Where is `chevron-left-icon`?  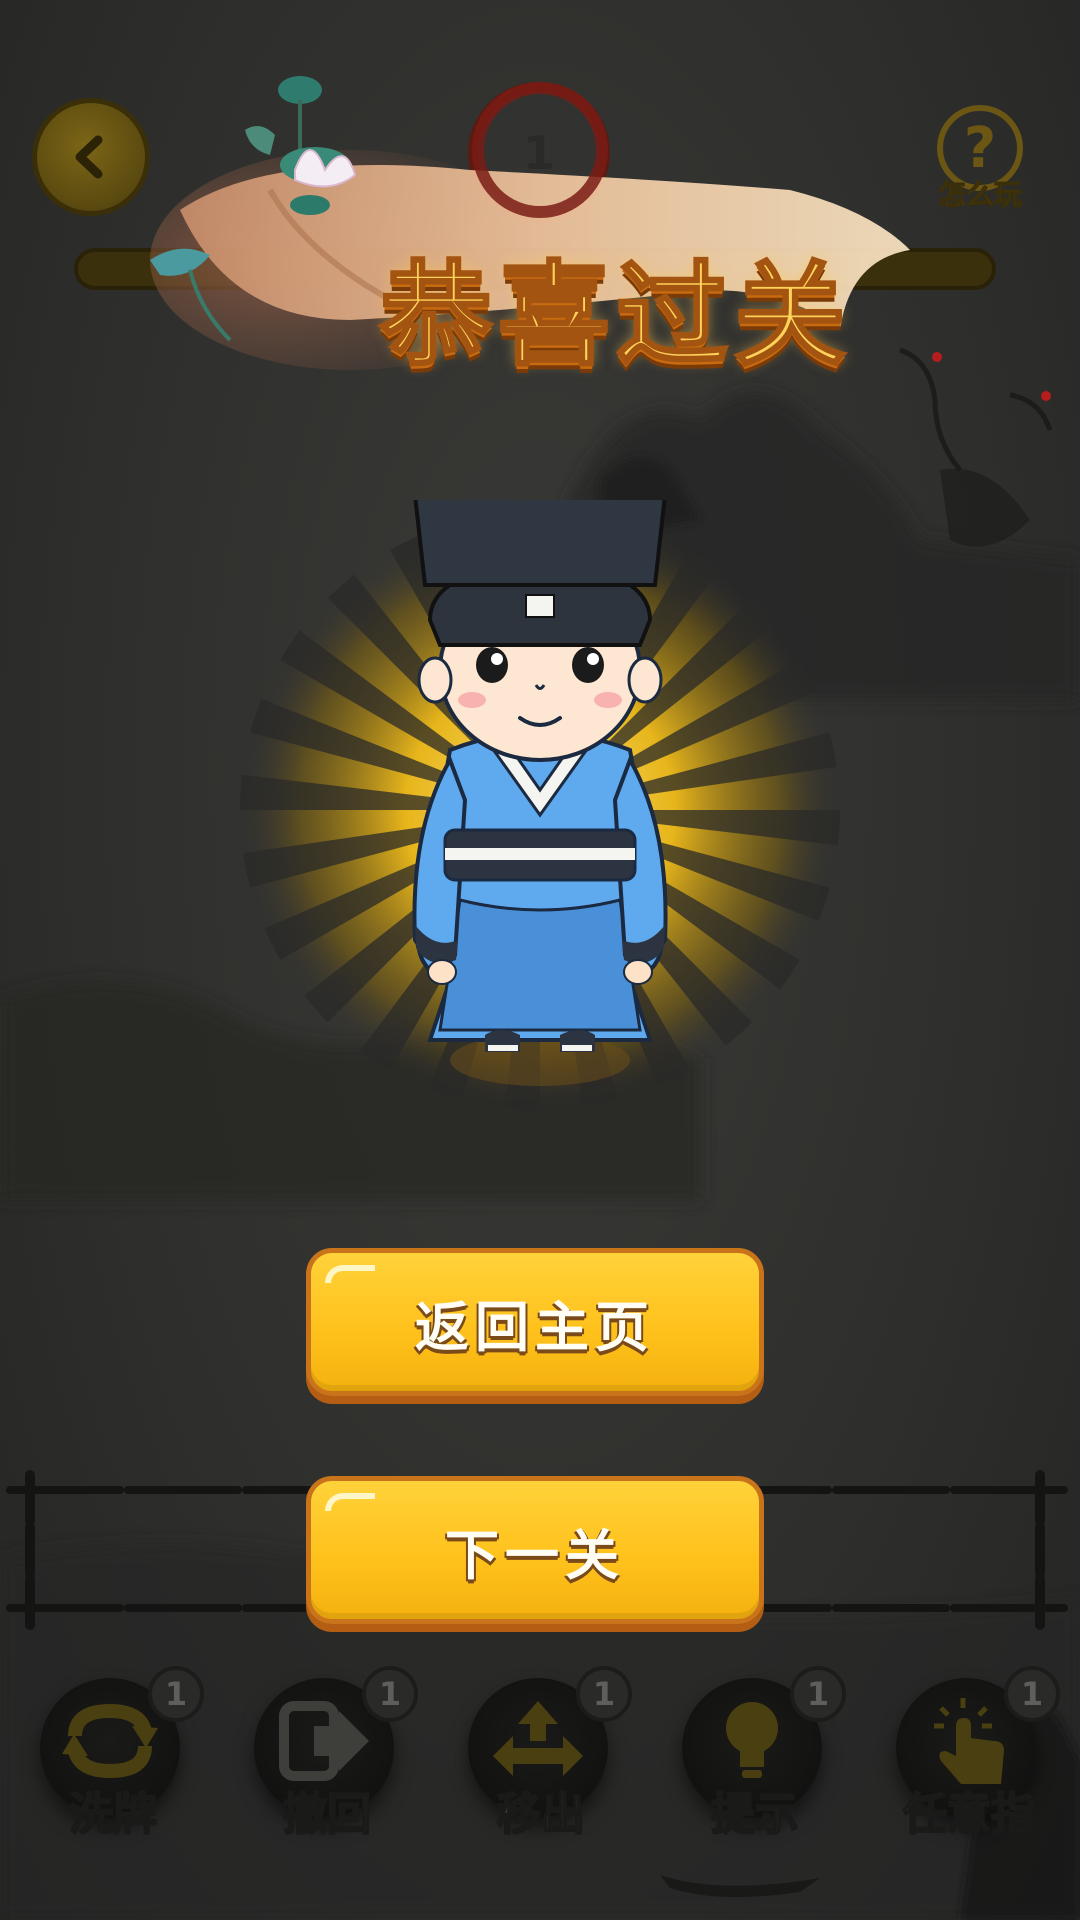 chevron-left-icon is located at coordinates (89, 157).